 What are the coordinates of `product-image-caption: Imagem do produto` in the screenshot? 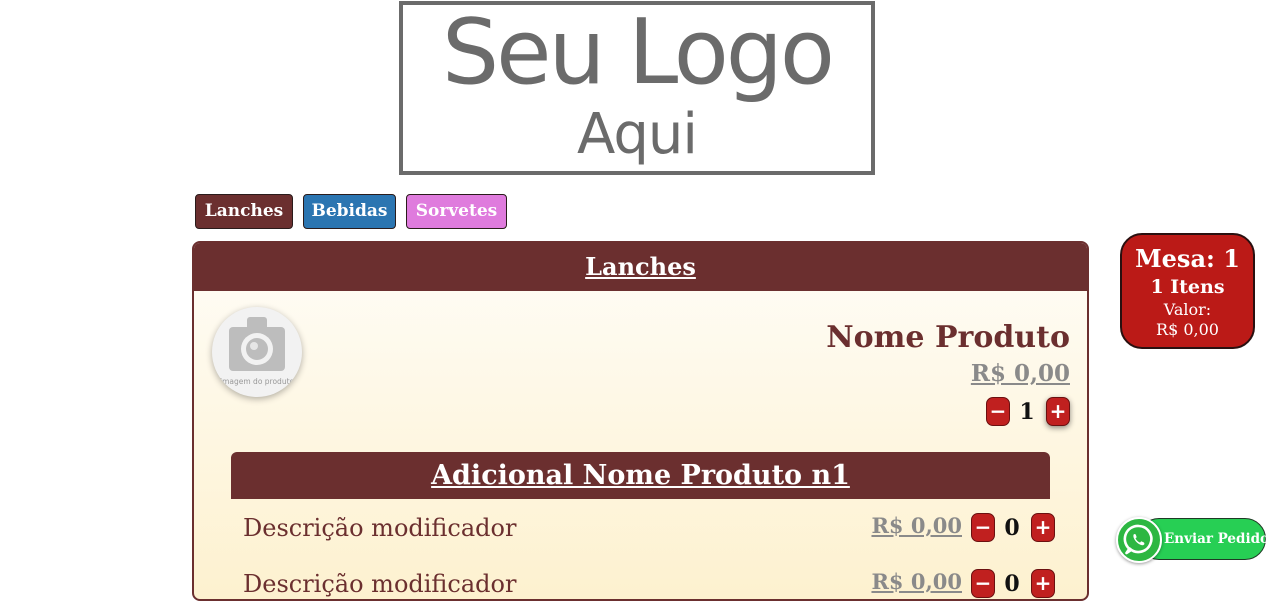 It's located at (257, 381).